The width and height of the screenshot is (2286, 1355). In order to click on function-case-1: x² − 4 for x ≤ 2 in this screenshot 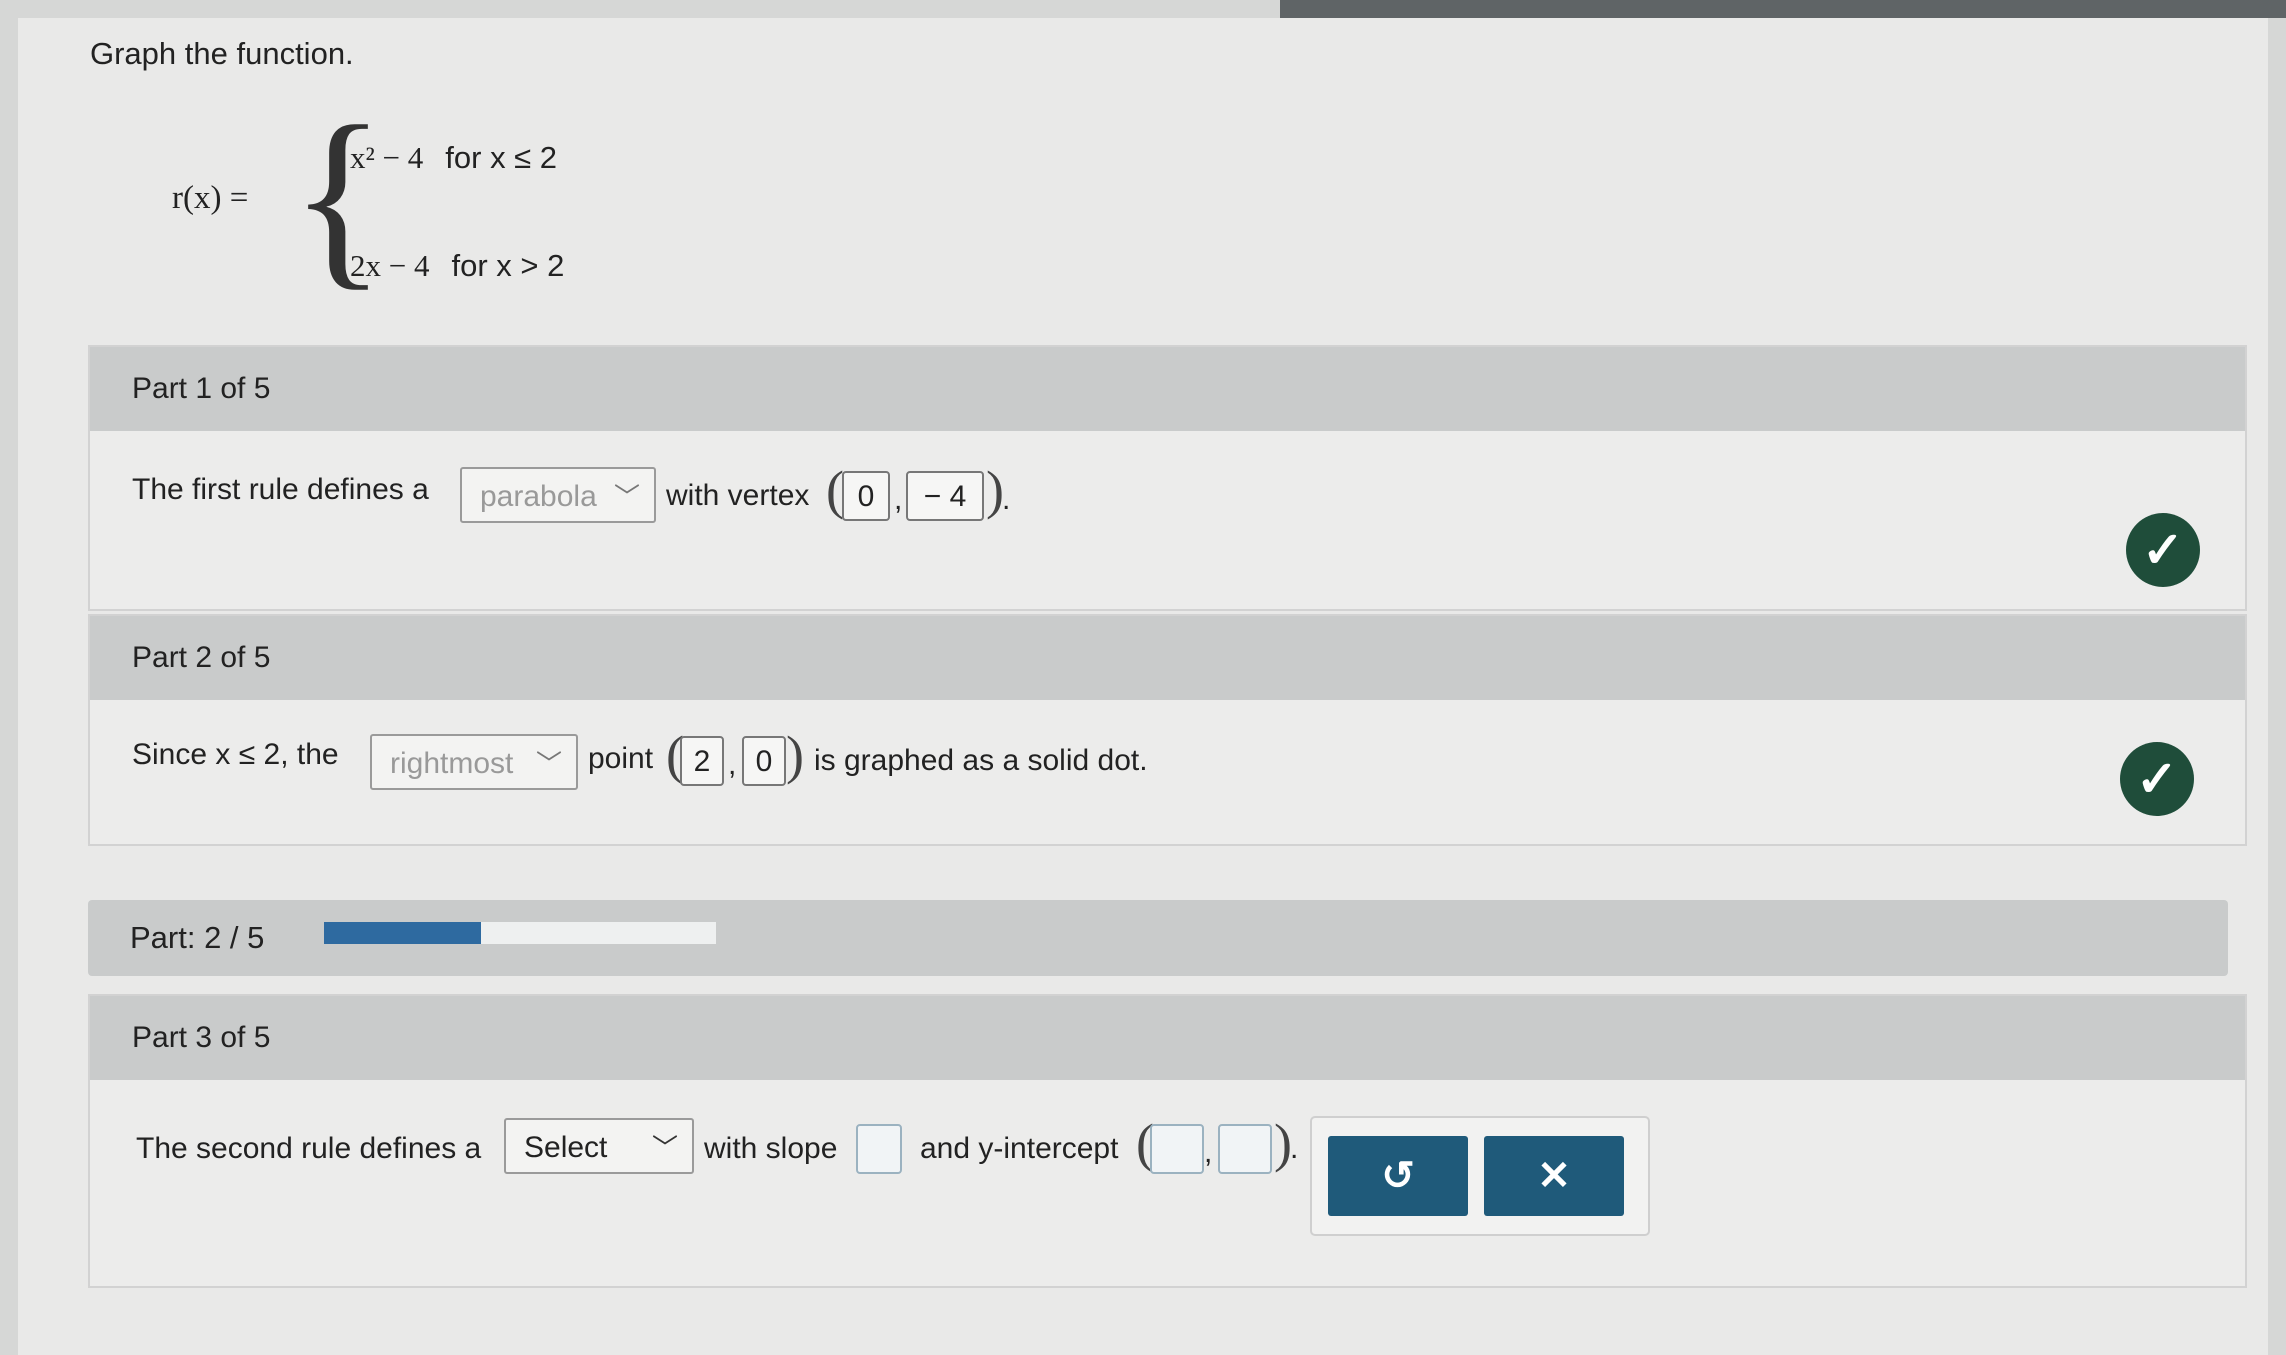, I will do `click(458, 158)`.